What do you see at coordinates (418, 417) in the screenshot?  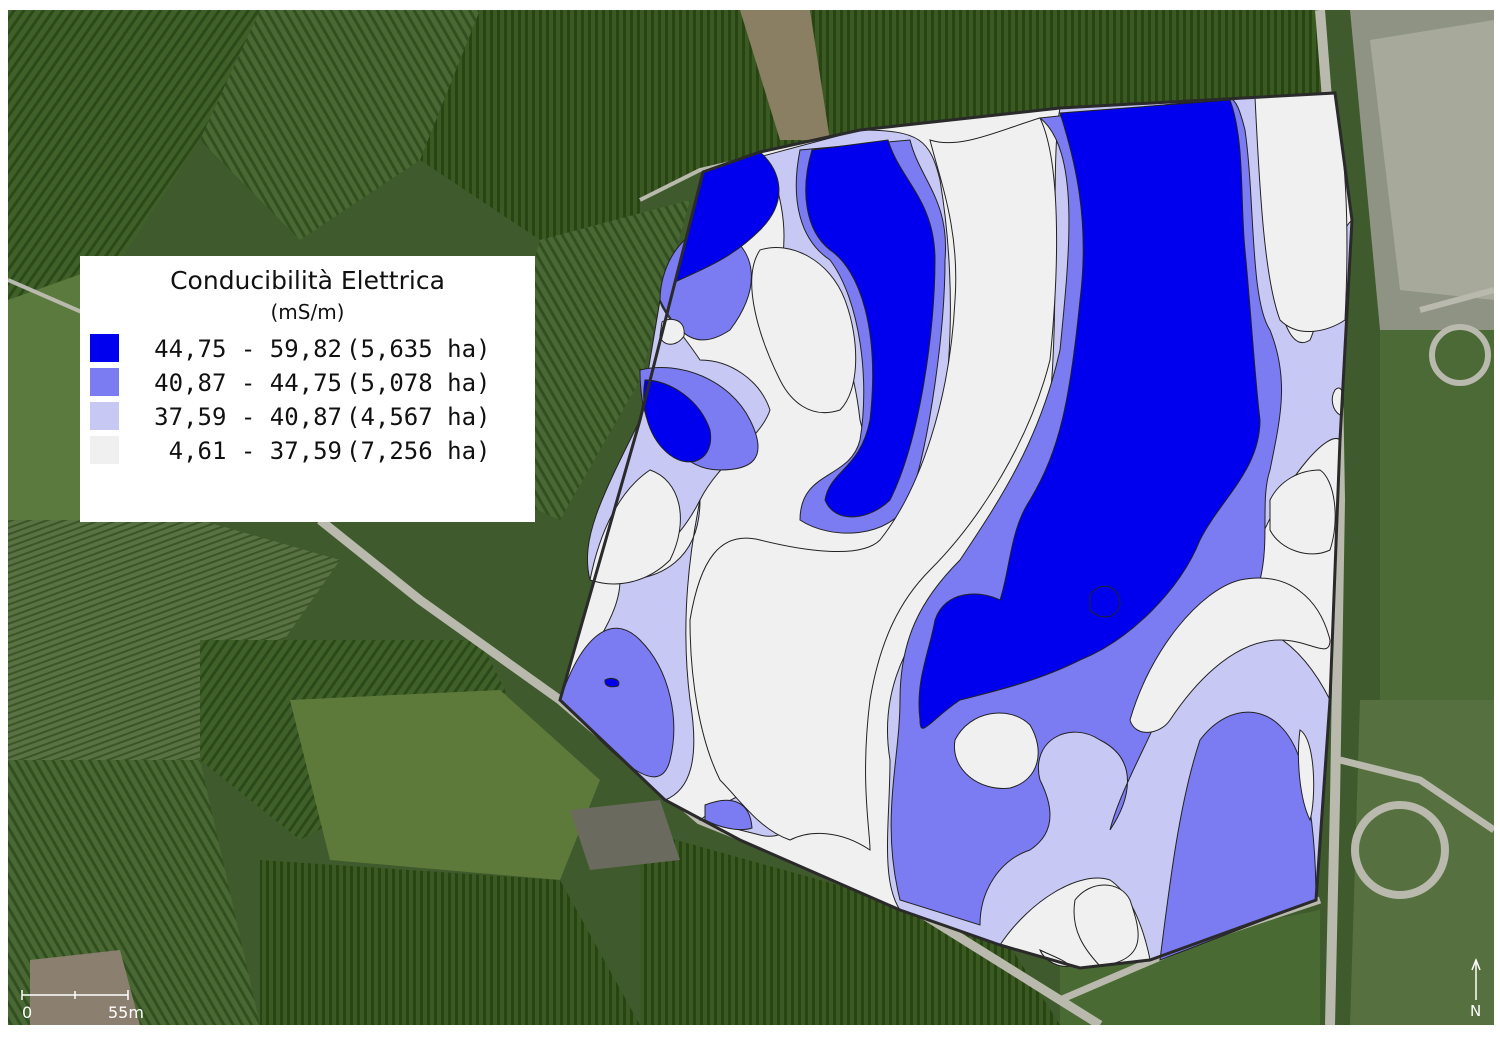 I see `legend-area: (4,567 ha)` at bounding box center [418, 417].